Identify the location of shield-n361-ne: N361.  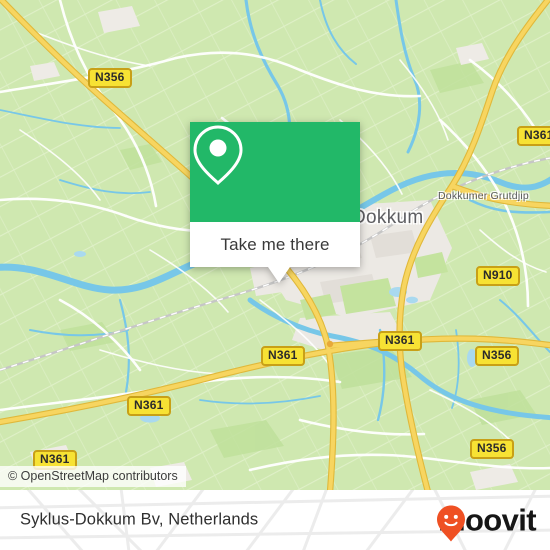
(533, 136).